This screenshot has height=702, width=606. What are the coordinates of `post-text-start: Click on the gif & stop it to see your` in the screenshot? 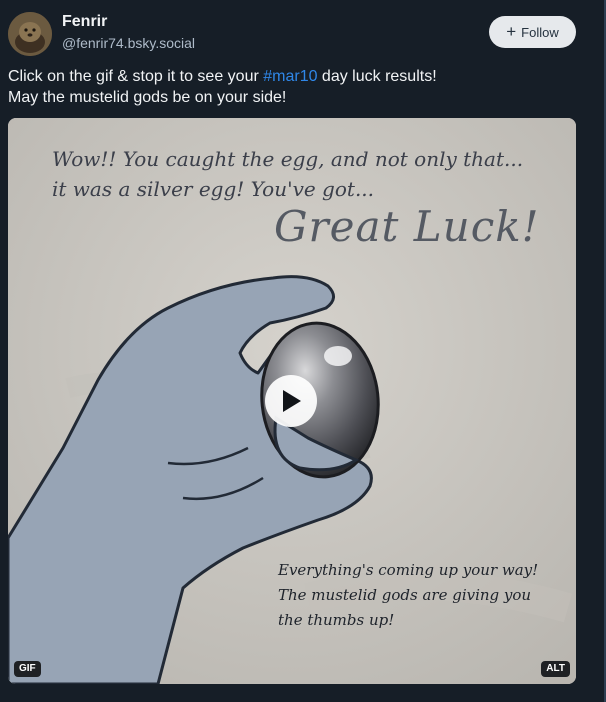 It's located at (136, 76).